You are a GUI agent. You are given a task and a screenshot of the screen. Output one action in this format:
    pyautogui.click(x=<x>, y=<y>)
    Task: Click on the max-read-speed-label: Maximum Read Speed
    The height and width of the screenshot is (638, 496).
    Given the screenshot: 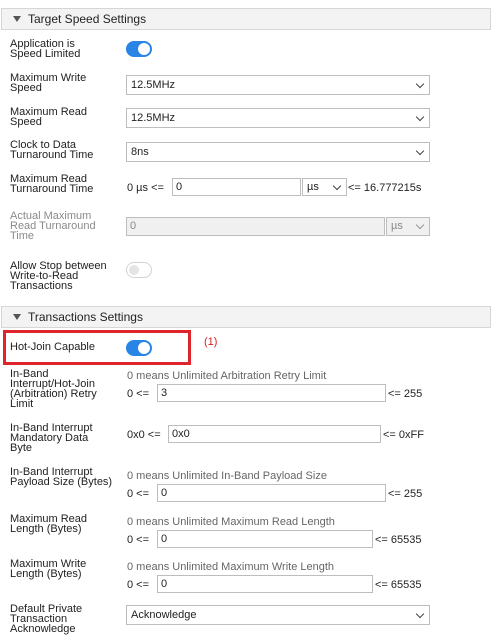 What is the action you would take?
    pyautogui.click(x=49, y=117)
    